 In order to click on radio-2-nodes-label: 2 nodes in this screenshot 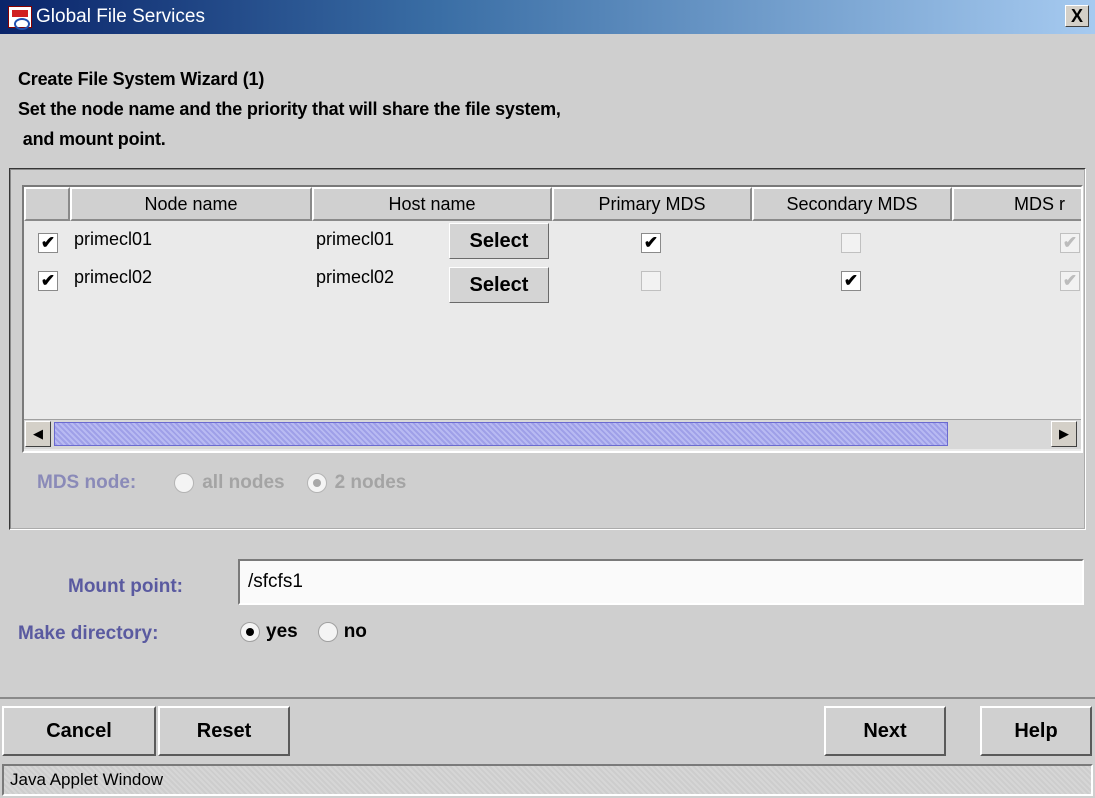, I will do `click(370, 482)`.